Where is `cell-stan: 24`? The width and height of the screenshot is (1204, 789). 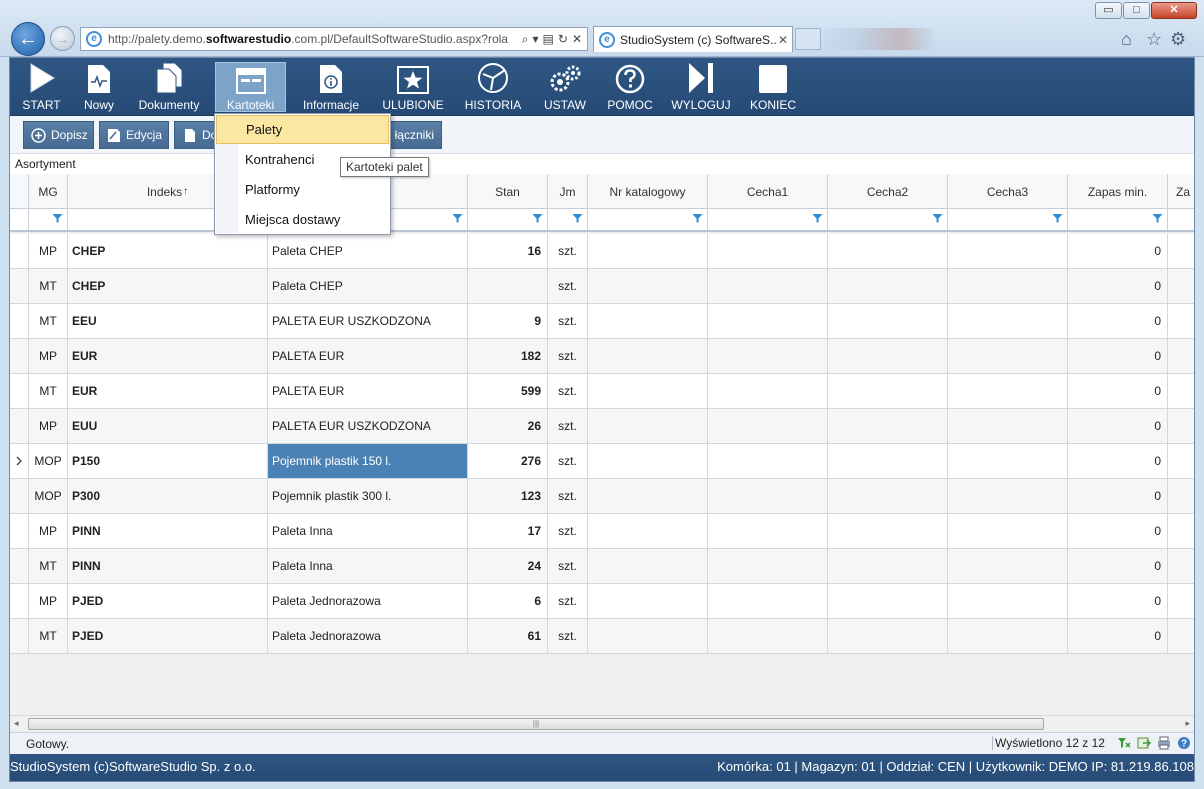
cell-stan: 24 is located at coordinates (508, 566).